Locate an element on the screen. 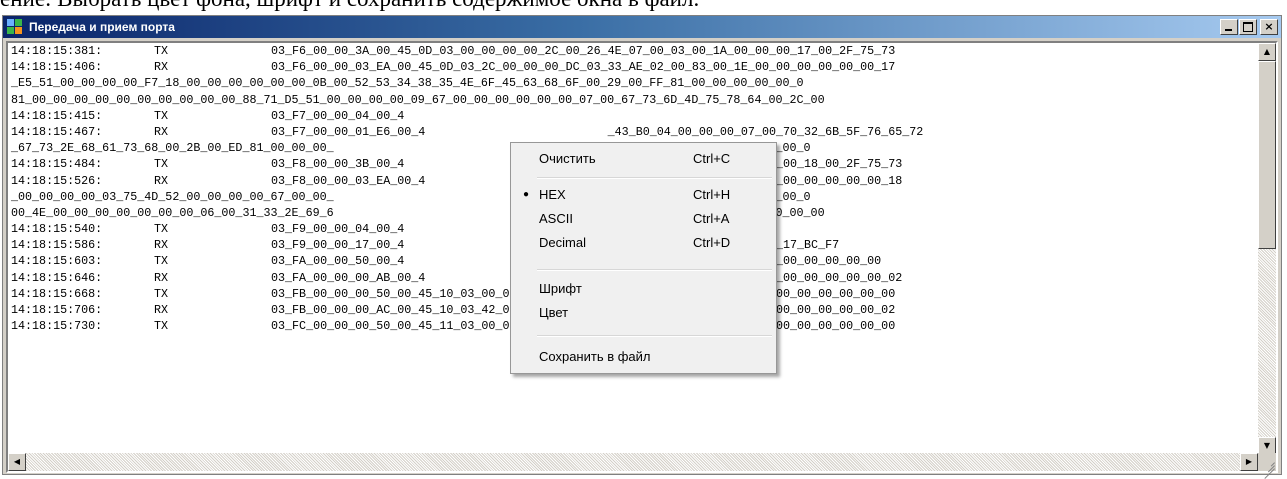 This screenshot has height=479, width=1287. menu-item-ascii: ASCII Ctrl+A is located at coordinates (642, 219).